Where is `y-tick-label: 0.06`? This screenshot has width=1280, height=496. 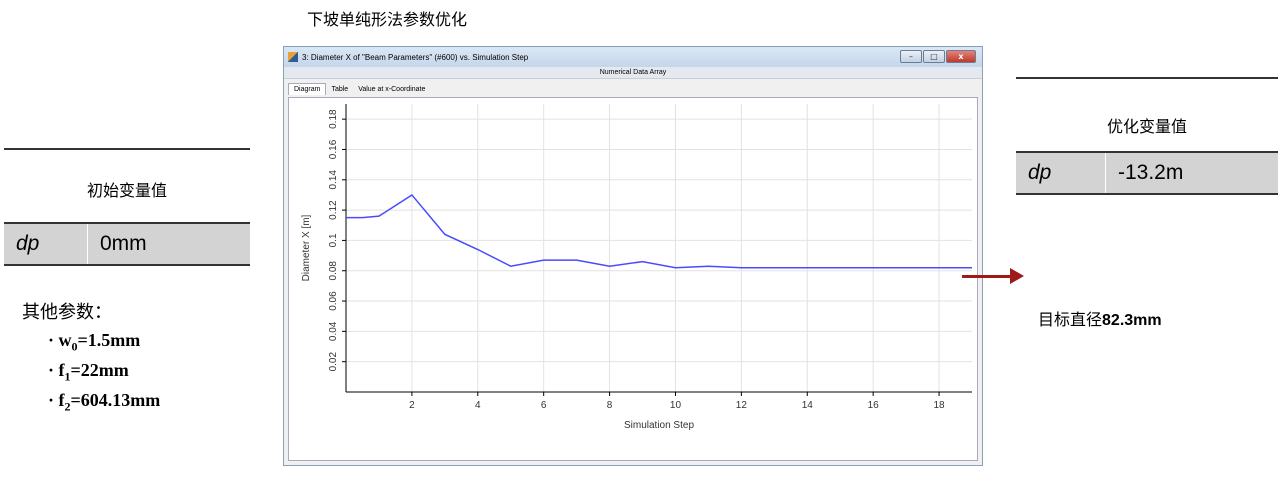
y-tick-label: 0.06 is located at coordinates (333, 301).